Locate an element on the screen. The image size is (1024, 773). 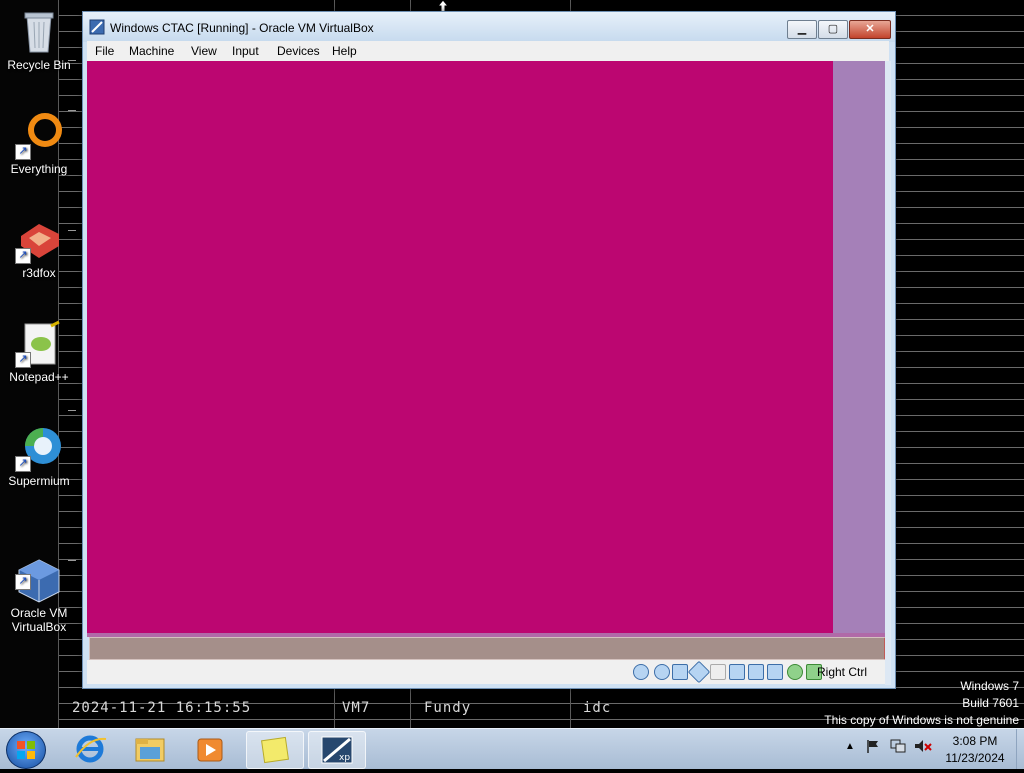
guest-taskbar is located at coordinates (488, 648).